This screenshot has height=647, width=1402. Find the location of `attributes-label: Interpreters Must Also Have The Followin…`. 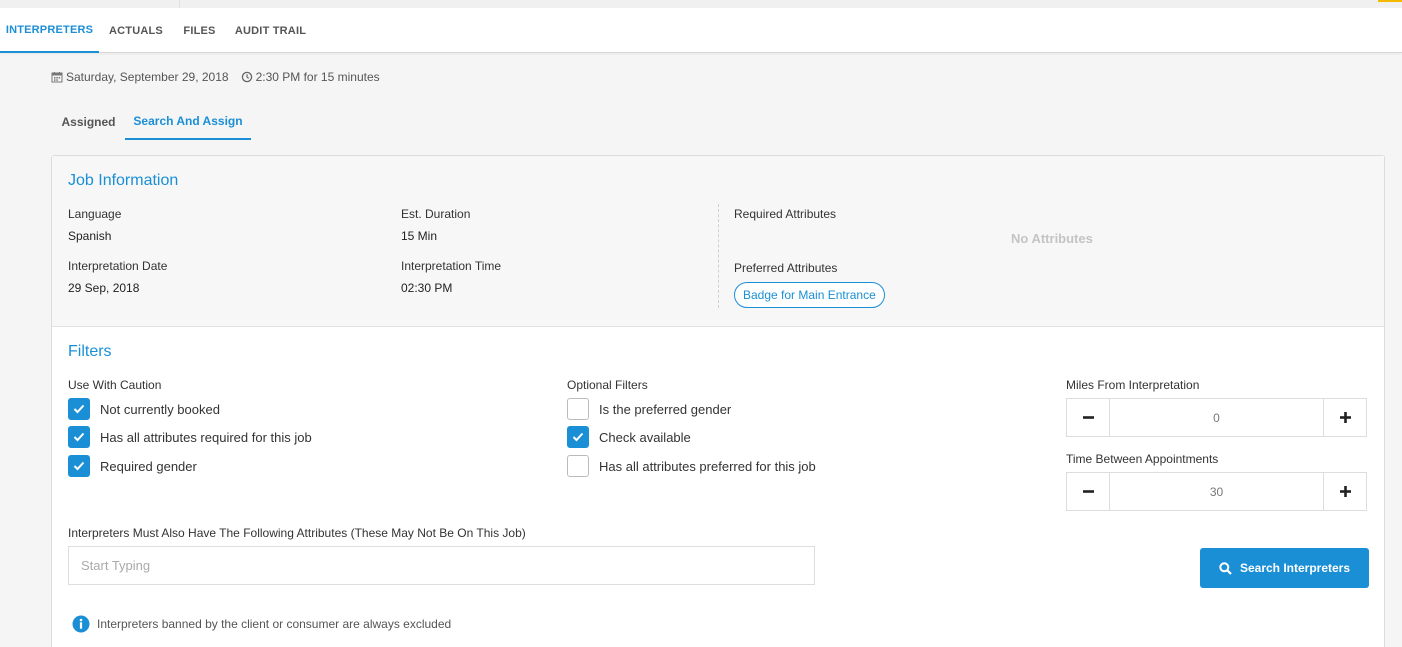

attributes-label: Interpreters Must Also Have The Followin… is located at coordinates (297, 533).